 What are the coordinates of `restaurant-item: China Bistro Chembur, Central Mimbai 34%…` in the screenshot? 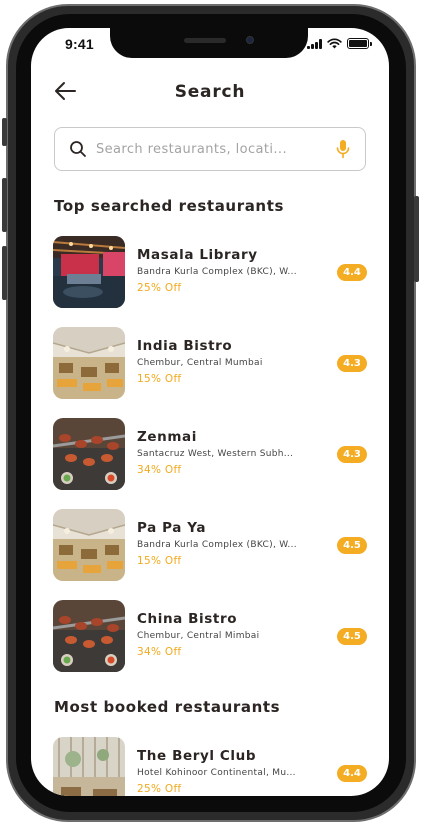 It's located at (210, 636).